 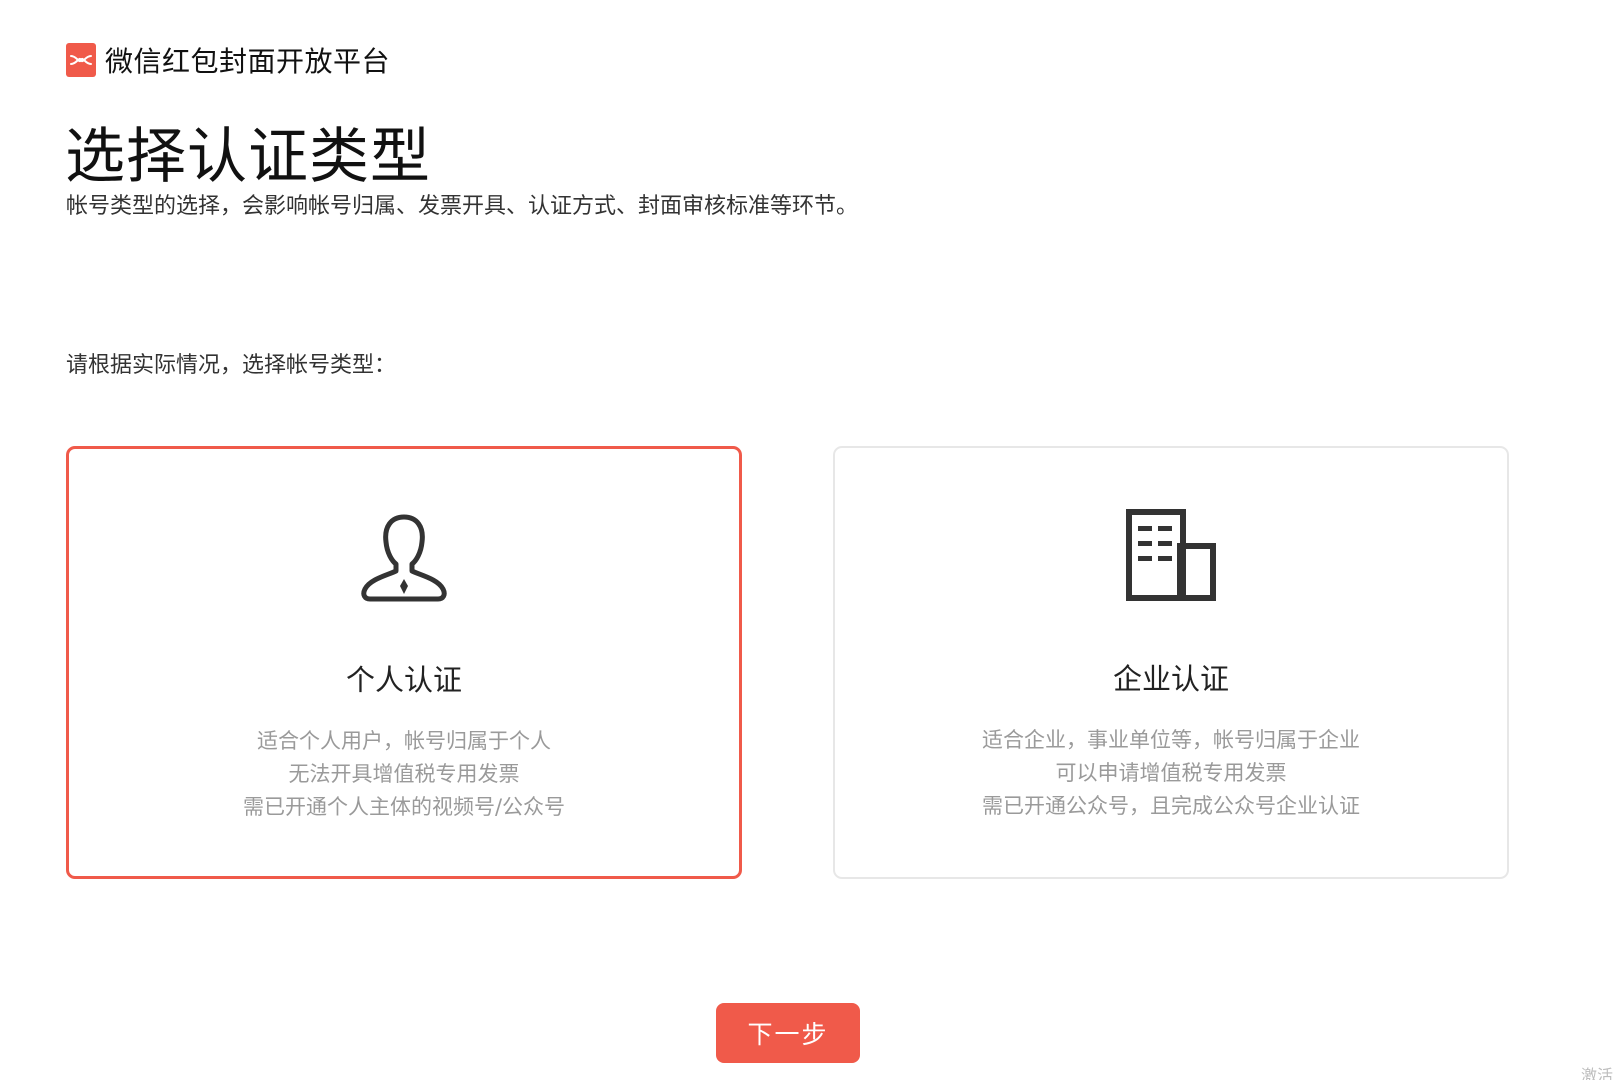 What do you see at coordinates (1596, 1073) in the screenshot?
I see `activation-watermark: 激活` at bounding box center [1596, 1073].